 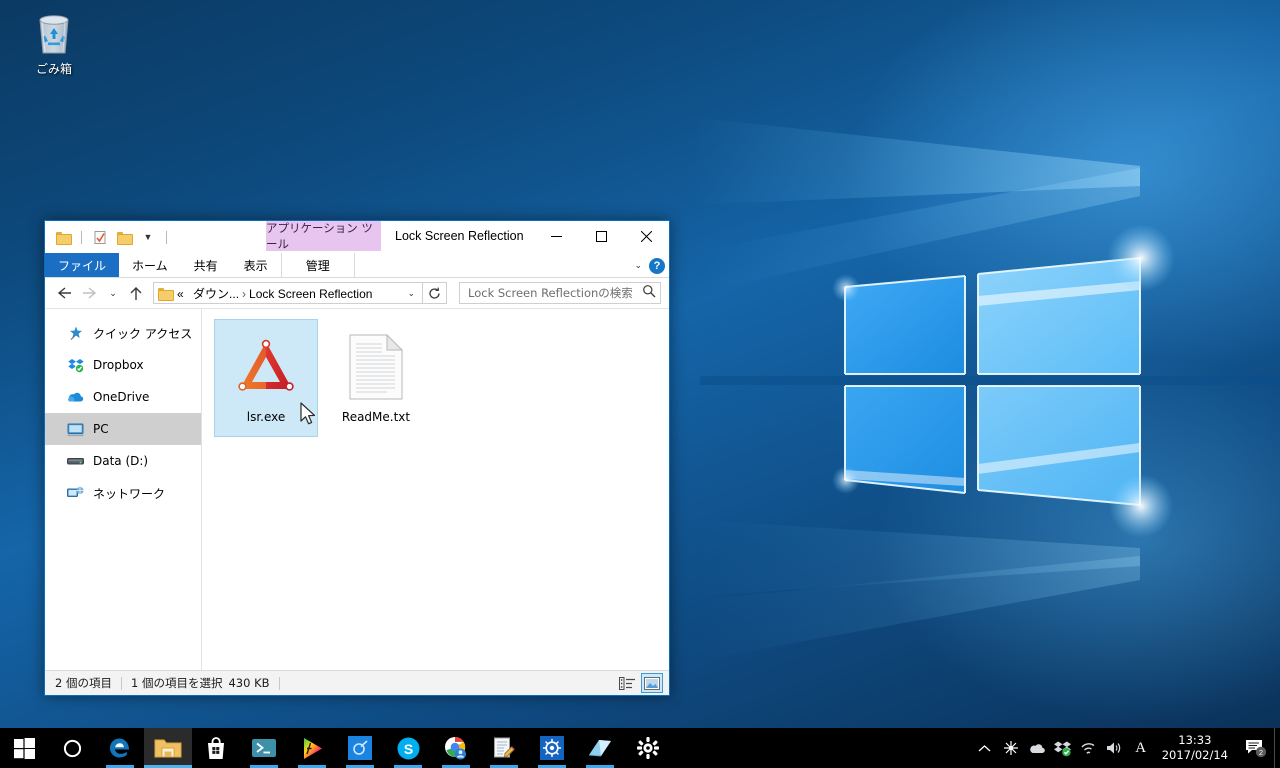 I want to click on tray-onedrive-icon, so click(x=1037, y=748).